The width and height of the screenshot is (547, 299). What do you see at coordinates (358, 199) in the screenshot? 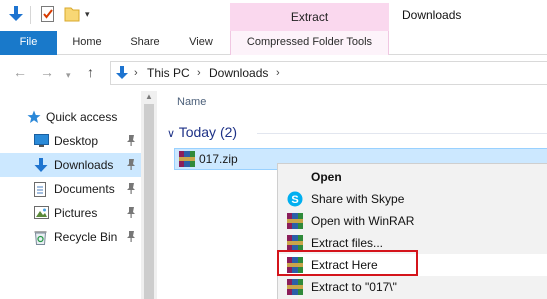
I see `menu-item-label: Share with Skype` at bounding box center [358, 199].